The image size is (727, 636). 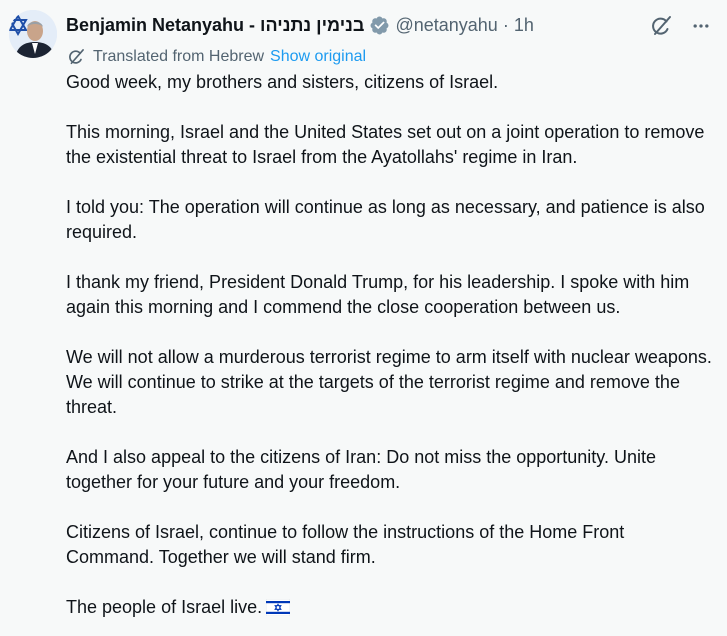 What do you see at coordinates (278, 610) in the screenshot?
I see `israel-flag-icon` at bounding box center [278, 610].